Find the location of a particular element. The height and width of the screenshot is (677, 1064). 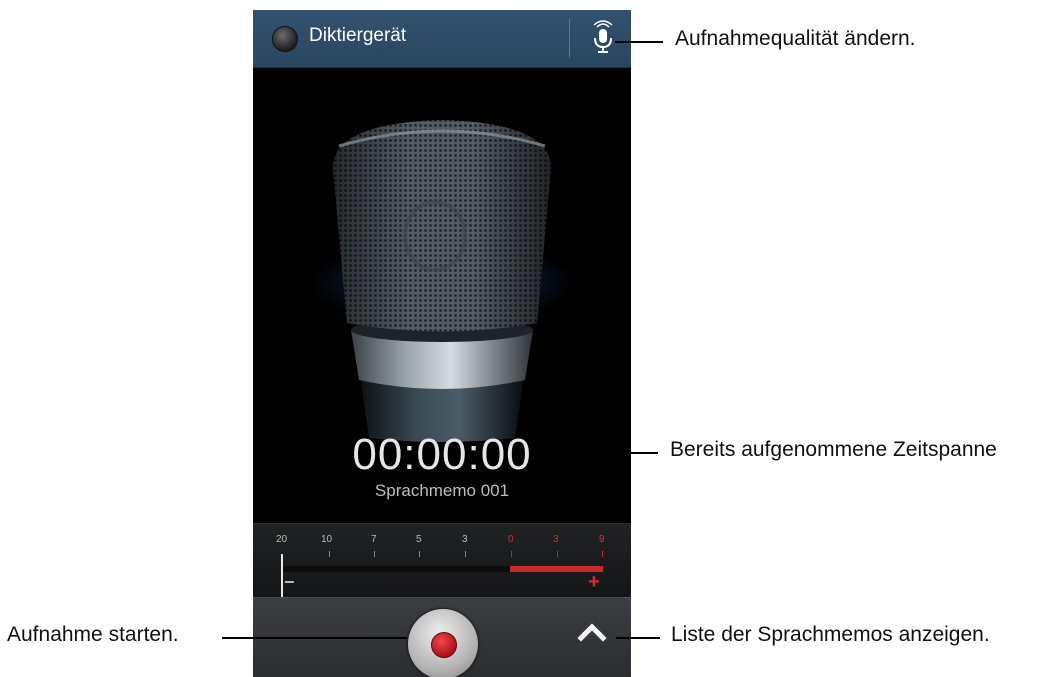

callout-record: Aufnahme starten. is located at coordinates (93, 634).